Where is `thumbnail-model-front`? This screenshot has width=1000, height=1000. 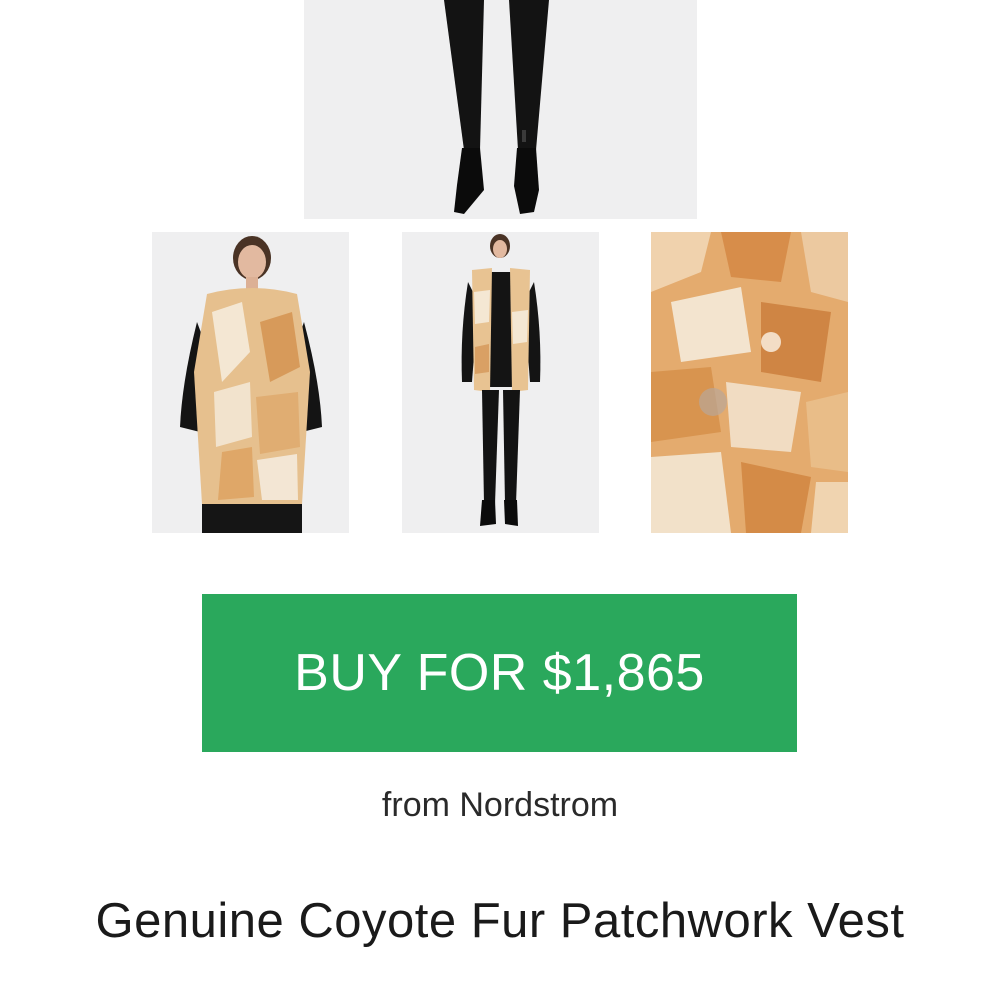
thumbnail-model-front is located at coordinates (250, 382).